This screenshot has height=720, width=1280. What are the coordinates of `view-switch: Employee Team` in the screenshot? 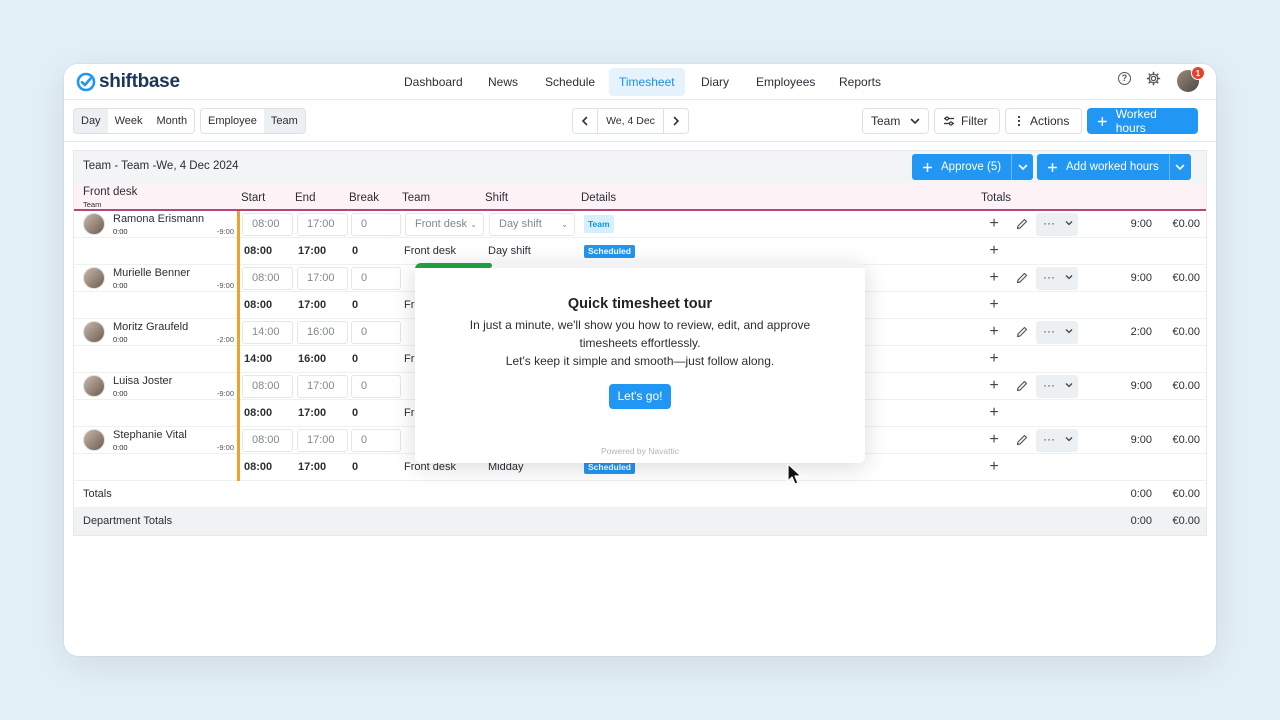 It's located at (253, 121).